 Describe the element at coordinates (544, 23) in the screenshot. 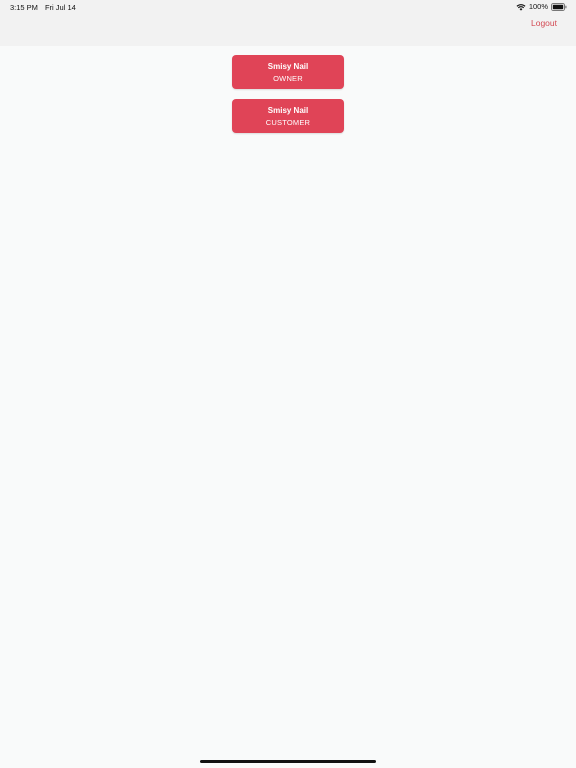

I see `logout-button: Logout` at that location.